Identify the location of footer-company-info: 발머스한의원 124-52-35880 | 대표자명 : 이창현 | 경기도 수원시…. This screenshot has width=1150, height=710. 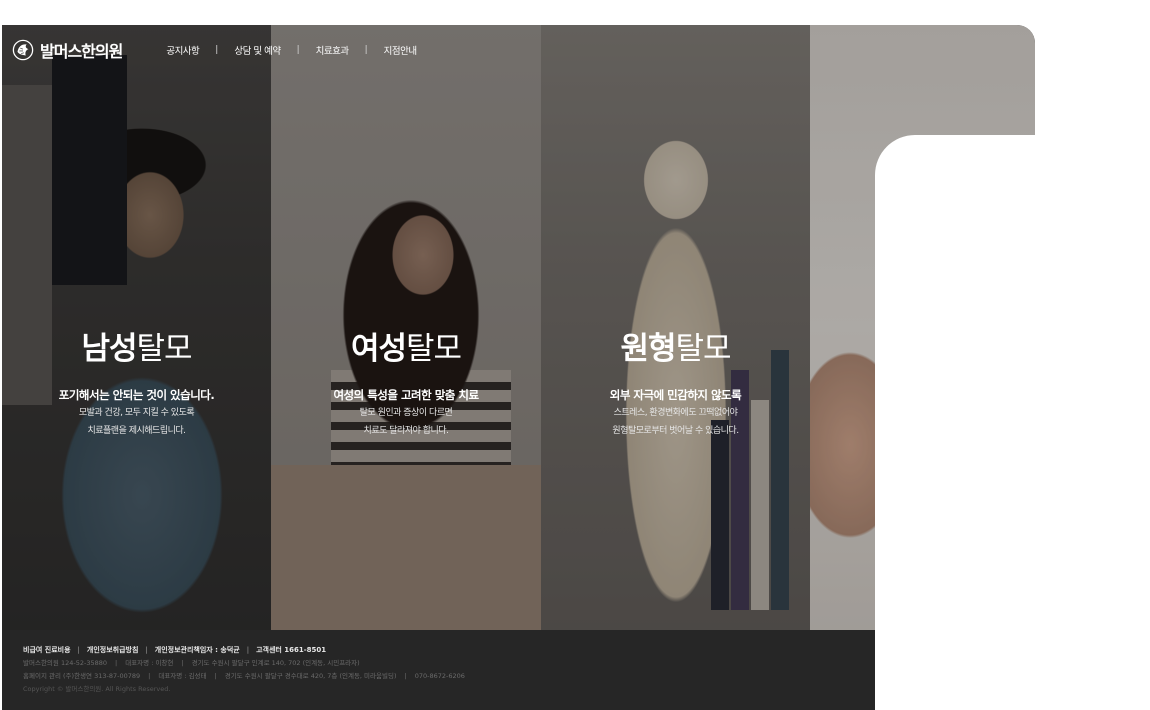
(191, 663).